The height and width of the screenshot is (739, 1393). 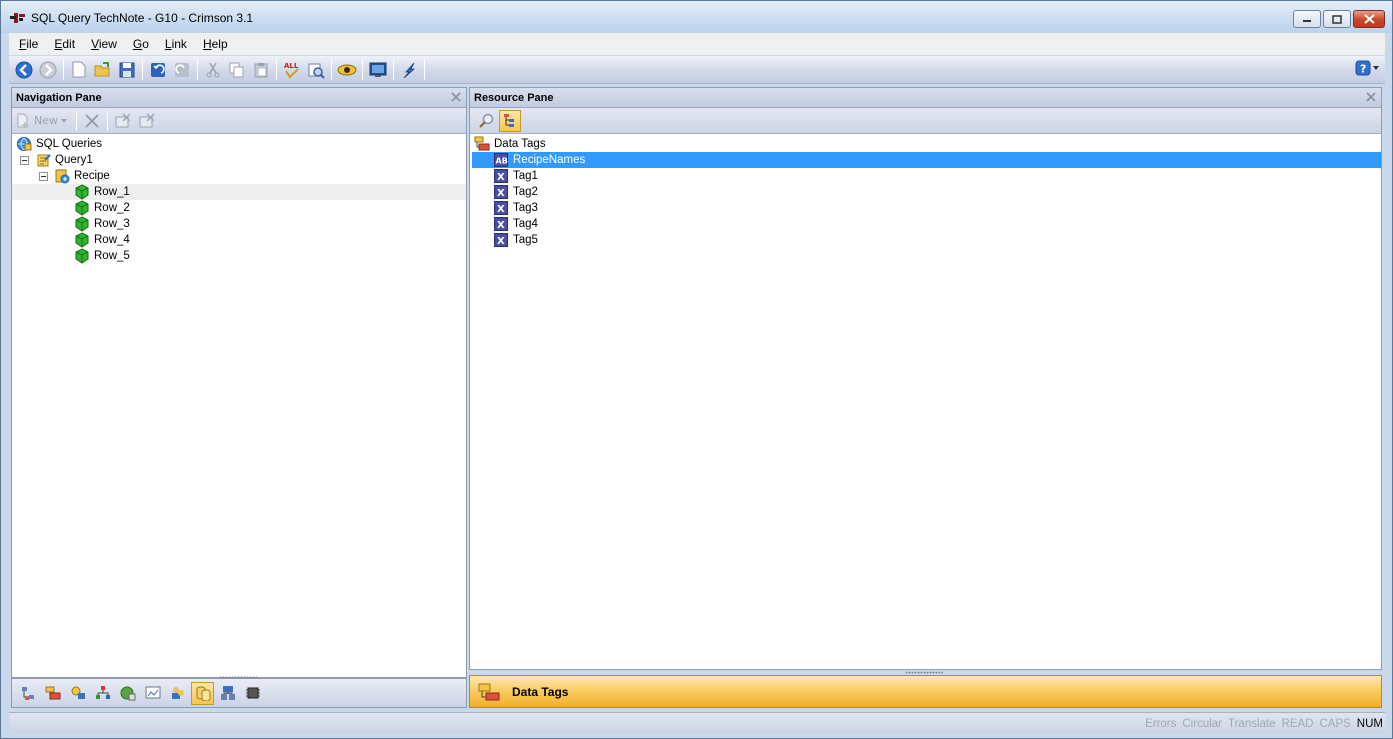 I want to click on forward-button, so click(x=48, y=70).